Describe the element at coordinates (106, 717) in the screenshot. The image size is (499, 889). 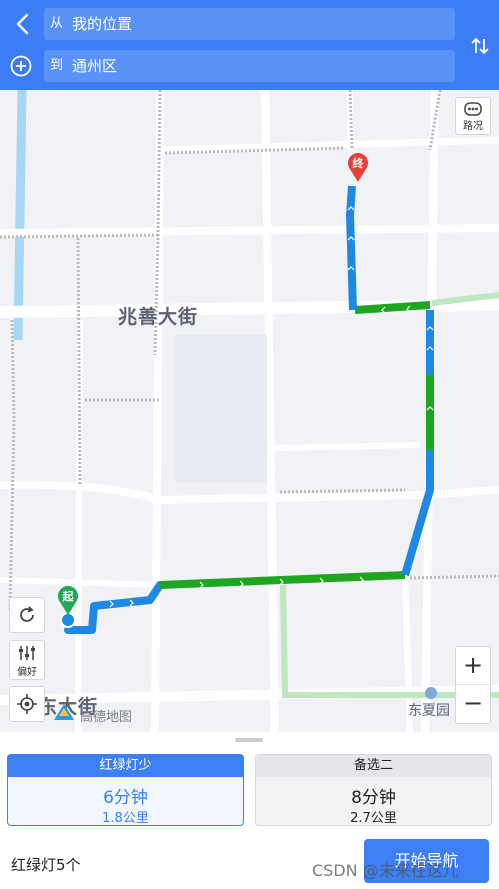
I see `map-logo: 高德地图` at that location.